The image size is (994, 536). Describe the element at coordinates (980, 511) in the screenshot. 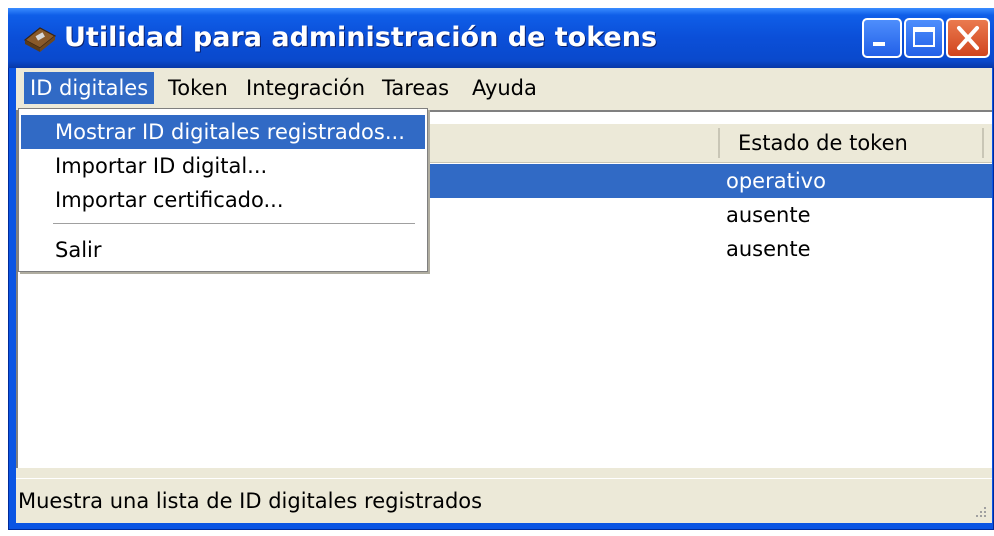

I see `resize-grip-icon` at that location.